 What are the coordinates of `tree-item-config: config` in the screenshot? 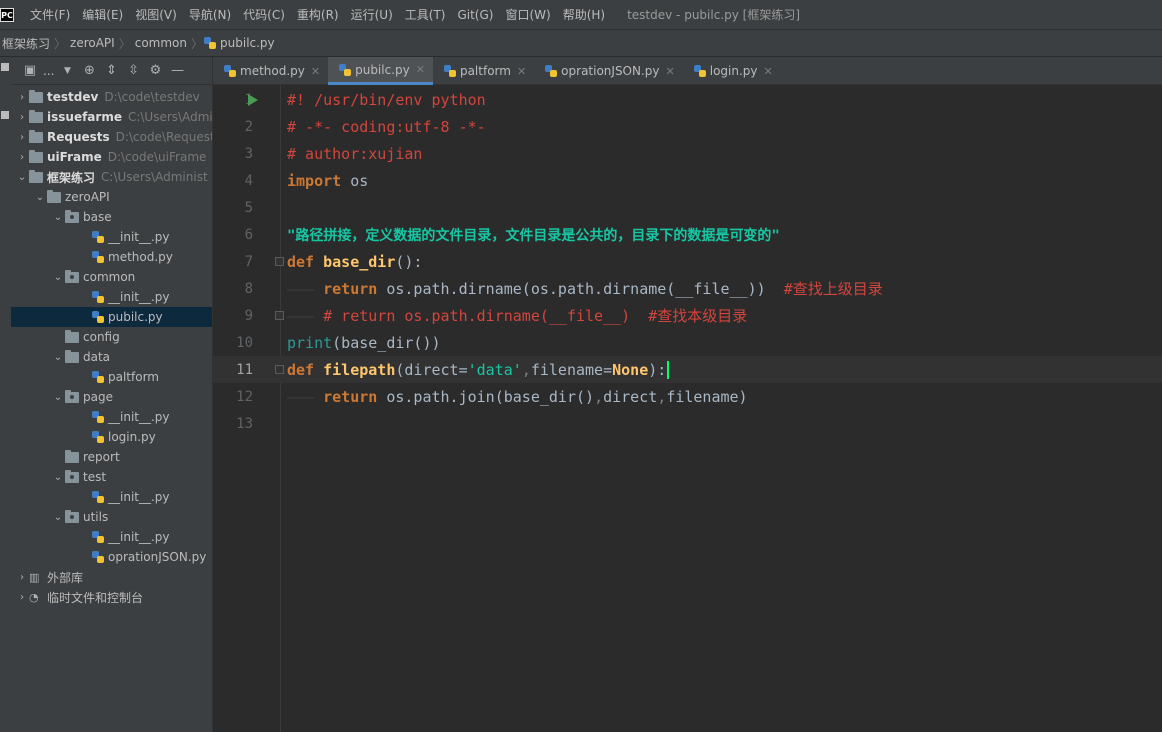 It's located at (111, 337).